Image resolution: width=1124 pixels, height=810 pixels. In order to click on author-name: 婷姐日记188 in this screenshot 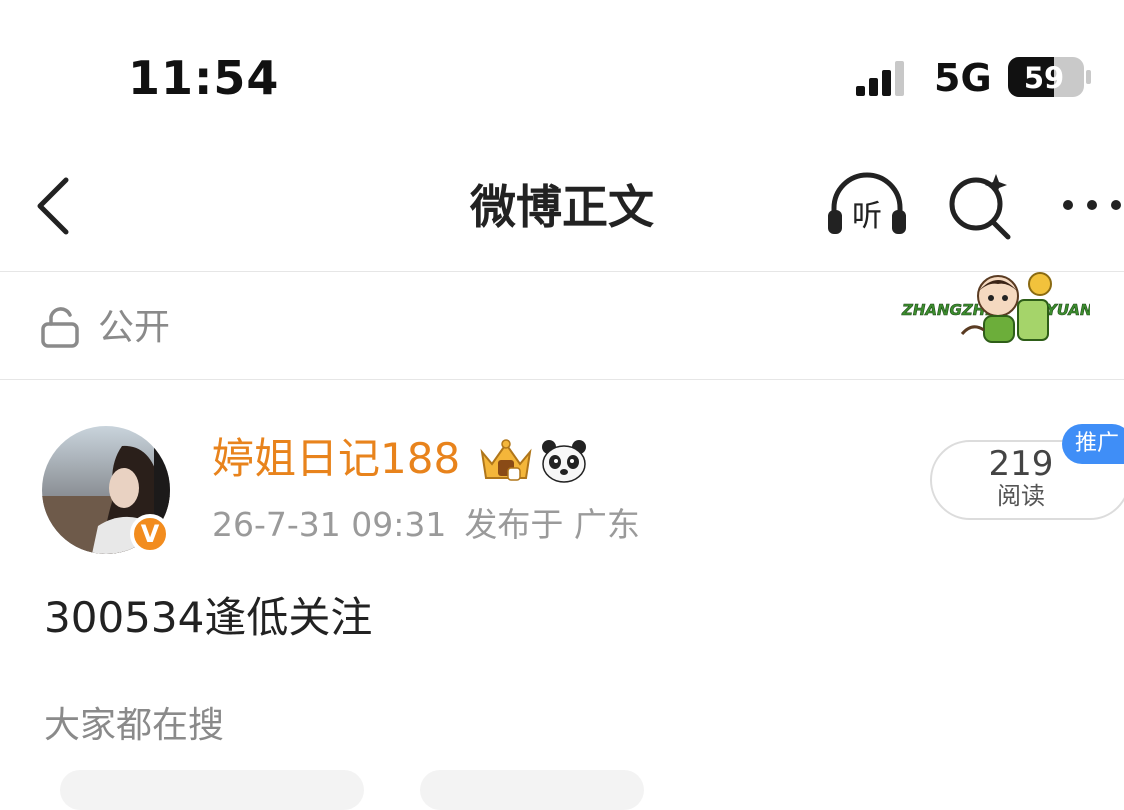, I will do `click(336, 459)`.